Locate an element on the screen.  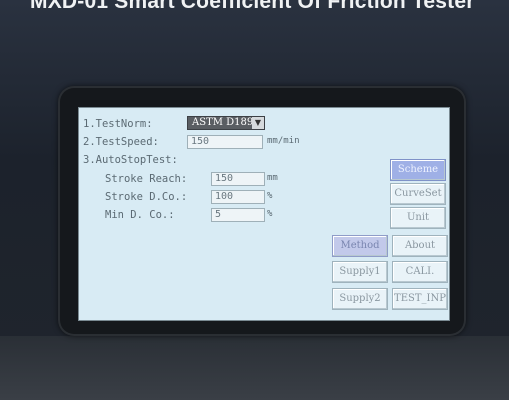
min-dco-unit: % is located at coordinates (270, 214).